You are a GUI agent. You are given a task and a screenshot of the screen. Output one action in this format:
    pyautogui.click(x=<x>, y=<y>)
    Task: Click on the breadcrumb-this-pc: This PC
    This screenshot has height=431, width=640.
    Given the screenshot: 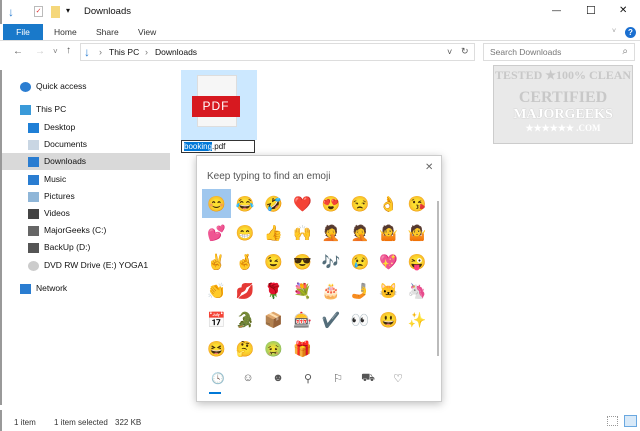 What is the action you would take?
    pyautogui.click(x=124, y=52)
    